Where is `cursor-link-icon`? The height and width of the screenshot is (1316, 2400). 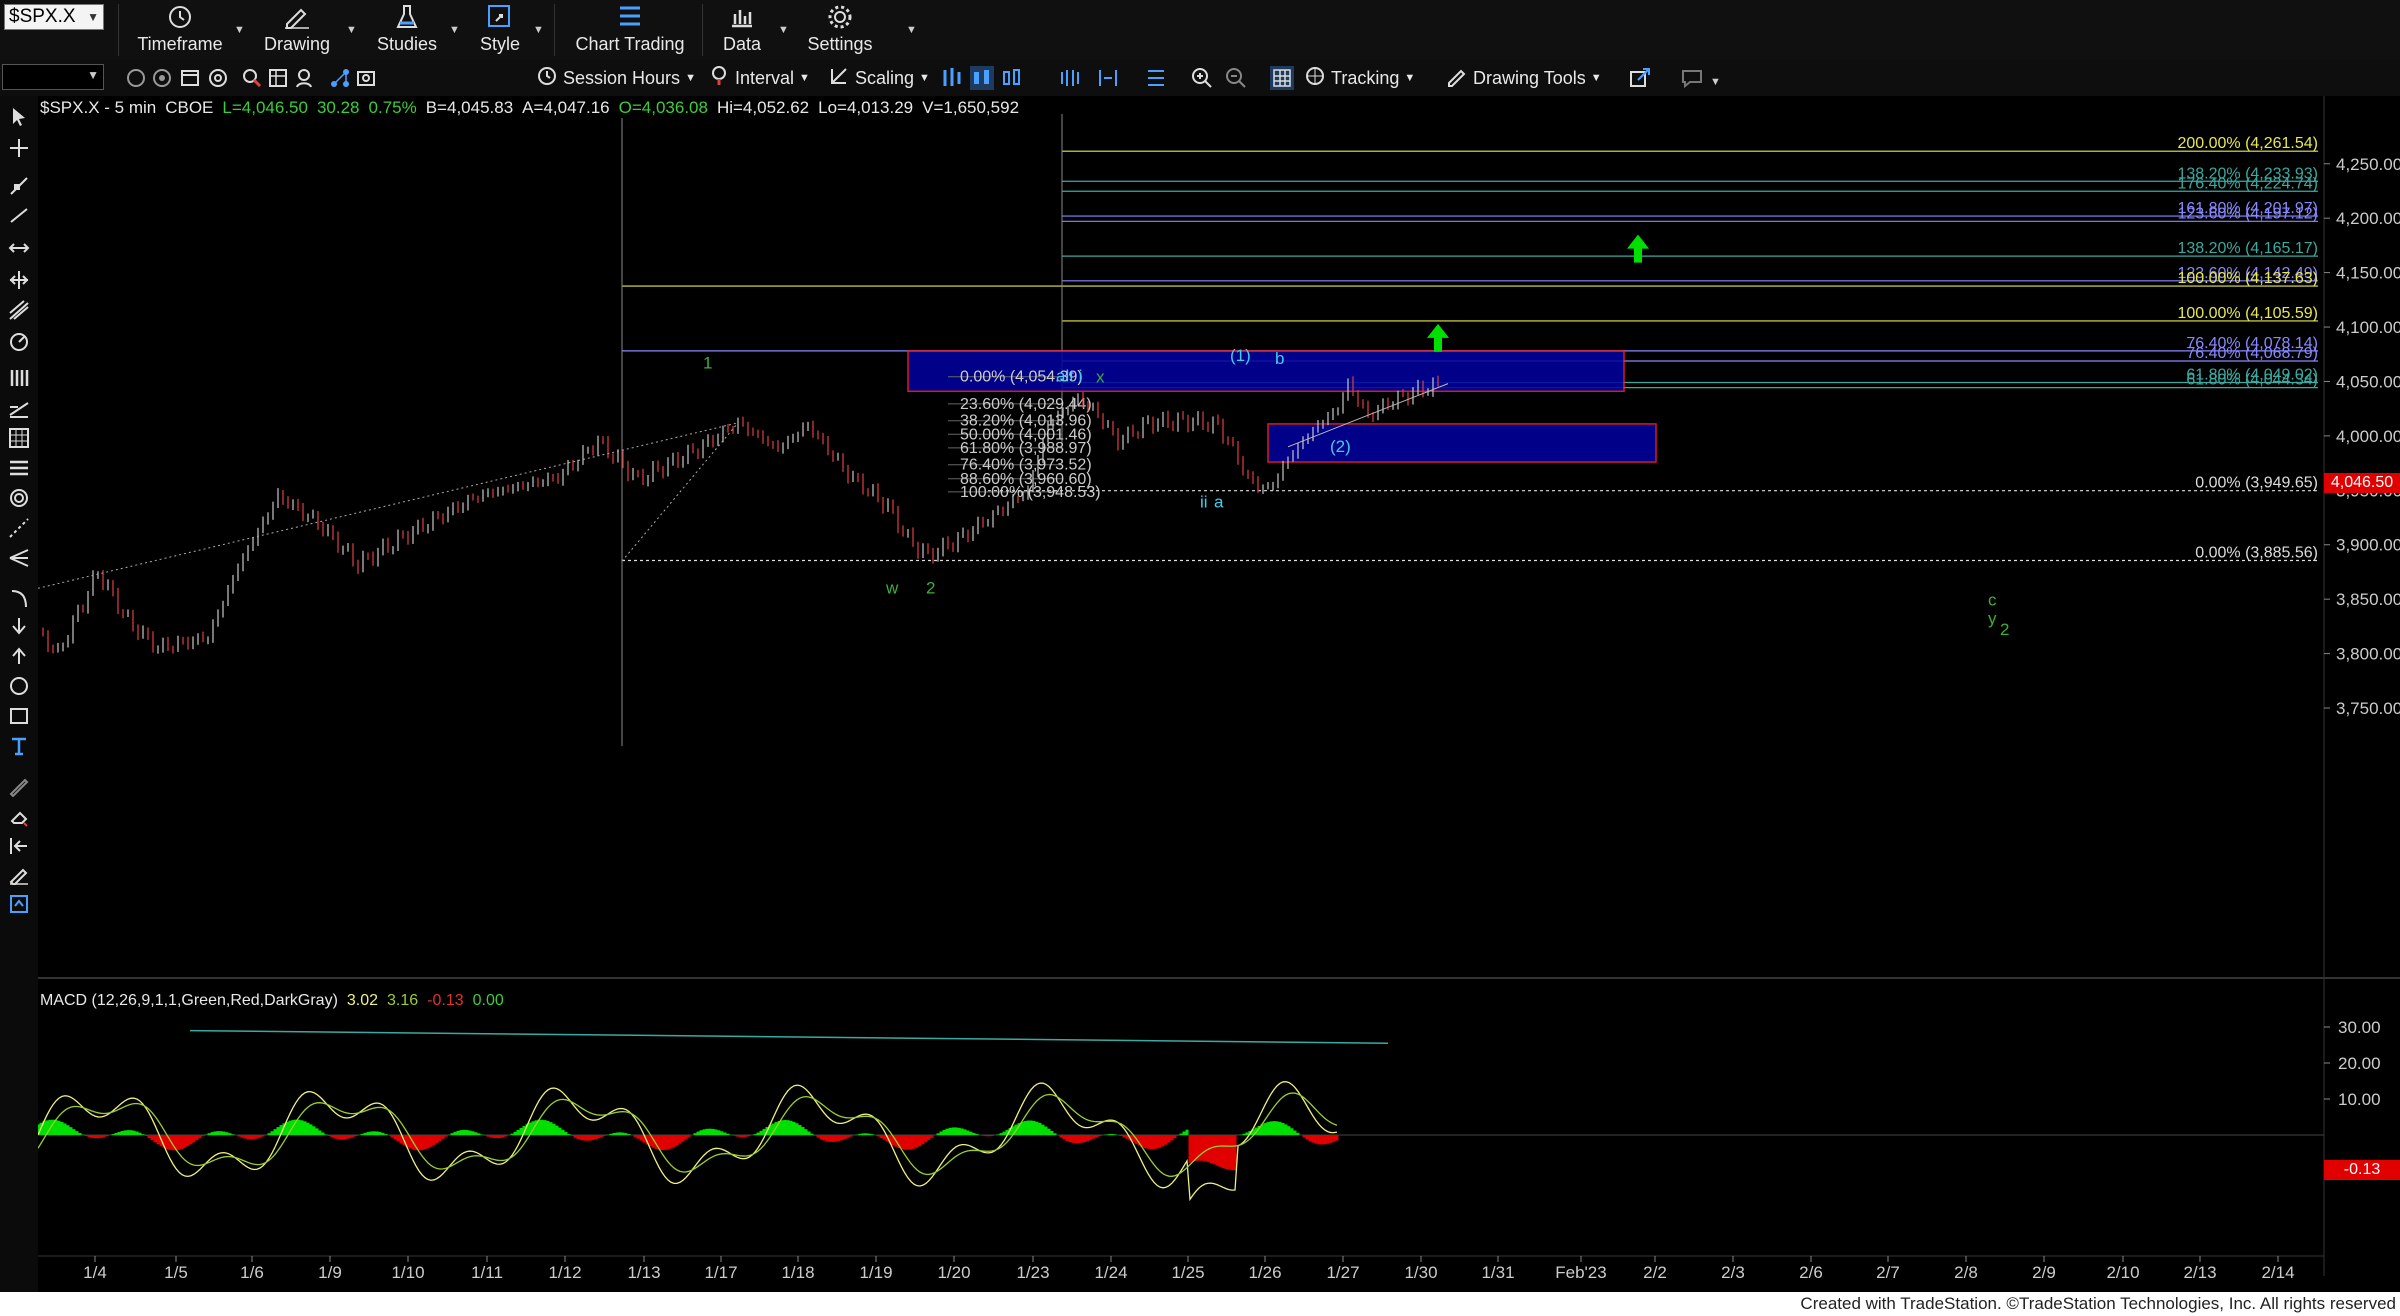
cursor-link-icon is located at coordinates (252, 78).